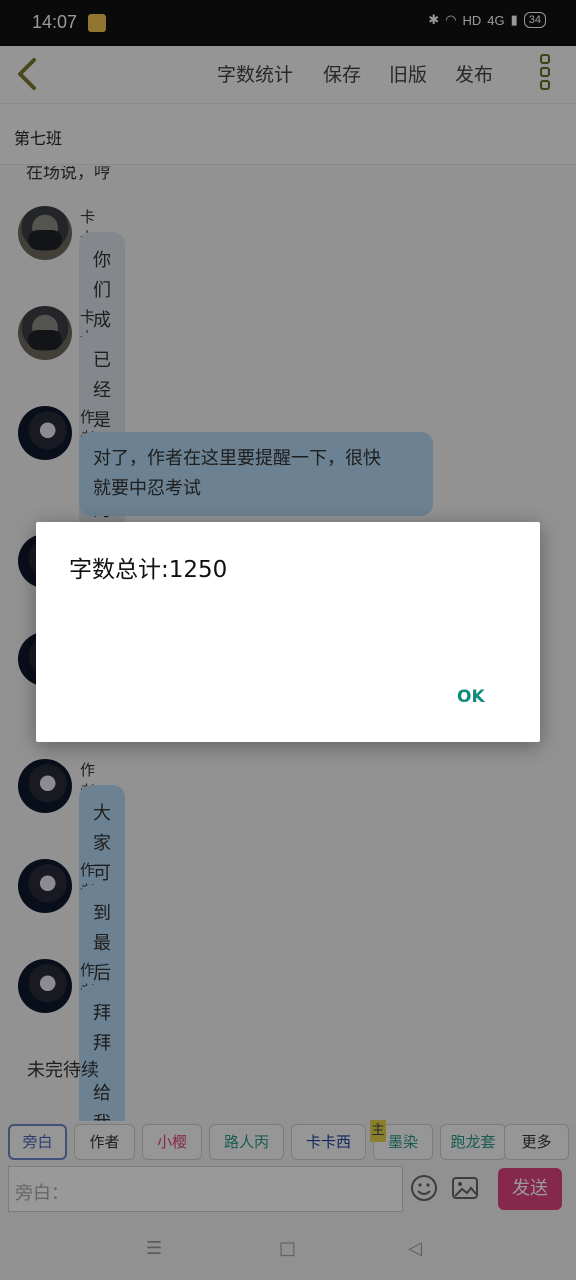 The height and width of the screenshot is (1280, 576). What do you see at coordinates (471, 697) in the screenshot?
I see `ok-button: OK` at bounding box center [471, 697].